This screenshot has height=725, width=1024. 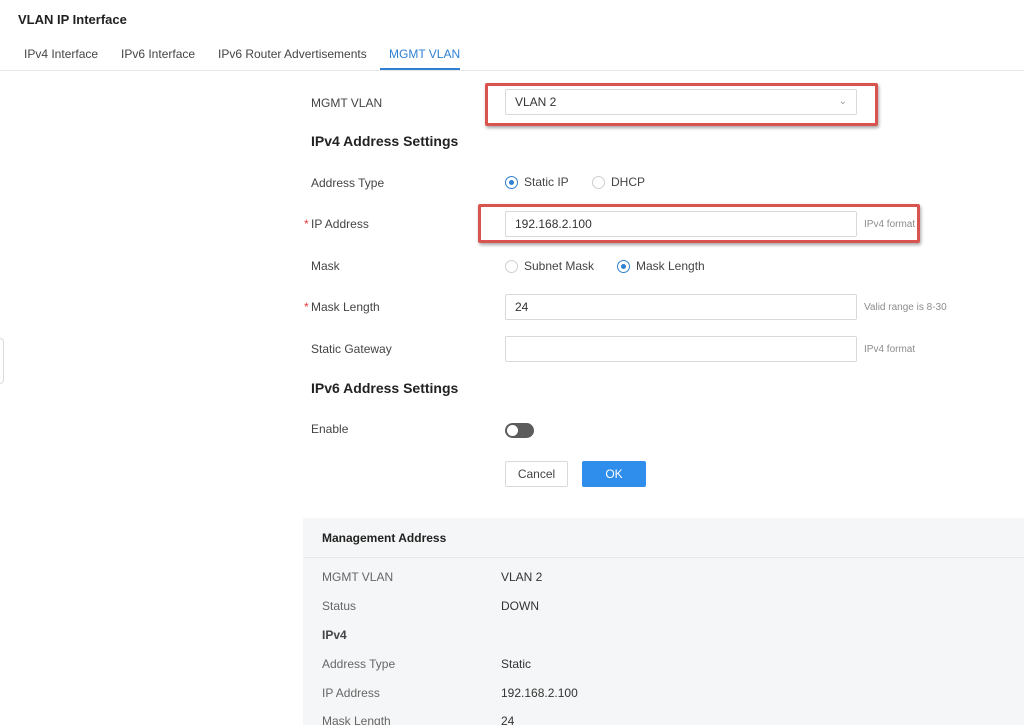 What do you see at coordinates (511, 182) in the screenshot?
I see `radio-static-ip-dot` at bounding box center [511, 182].